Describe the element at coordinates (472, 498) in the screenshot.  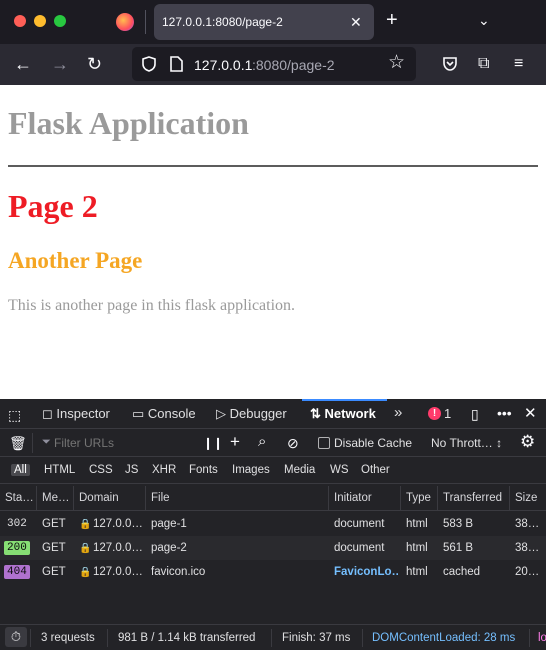
I see `column-transferred: Transferred` at that location.